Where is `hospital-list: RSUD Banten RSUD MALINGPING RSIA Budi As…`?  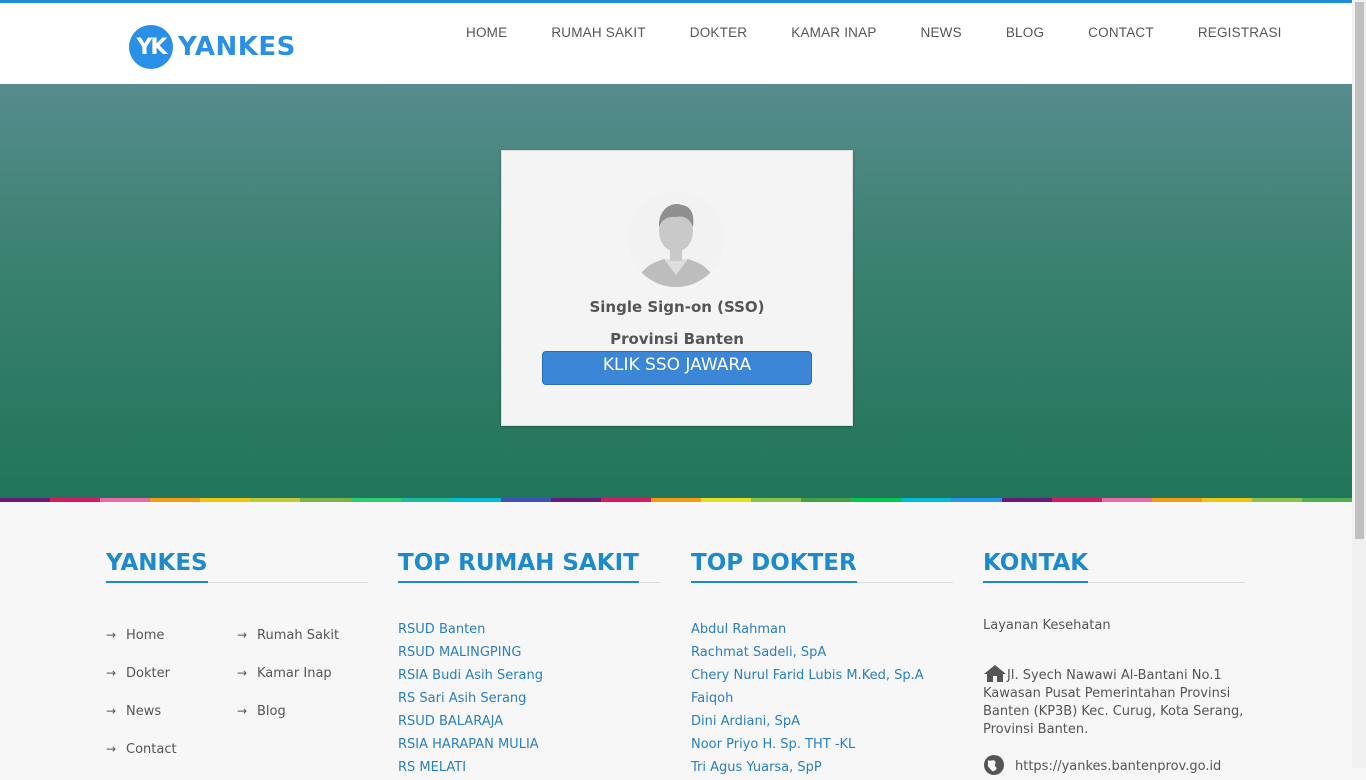
hospital-list: RSUD Banten RSUD MALINGPING RSIA Budi As… is located at coordinates (470, 698).